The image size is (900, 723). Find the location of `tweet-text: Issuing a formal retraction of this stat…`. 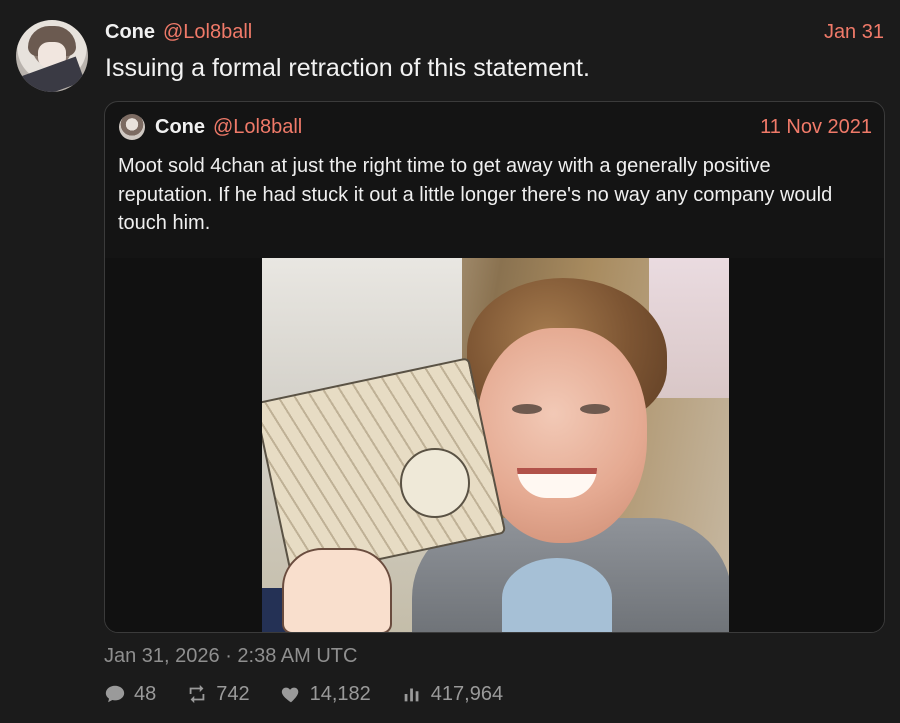

tweet-text: Issuing a formal retraction of this stat… is located at coordinates (347, 68).